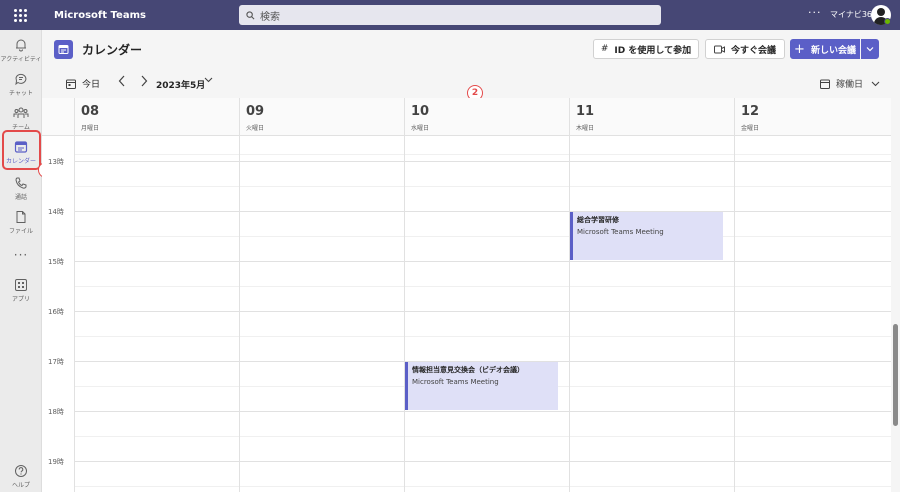 The height and width of the screenshot is (492, 900). I want to click on rail-item-calls: 通話, so click(21, 190).